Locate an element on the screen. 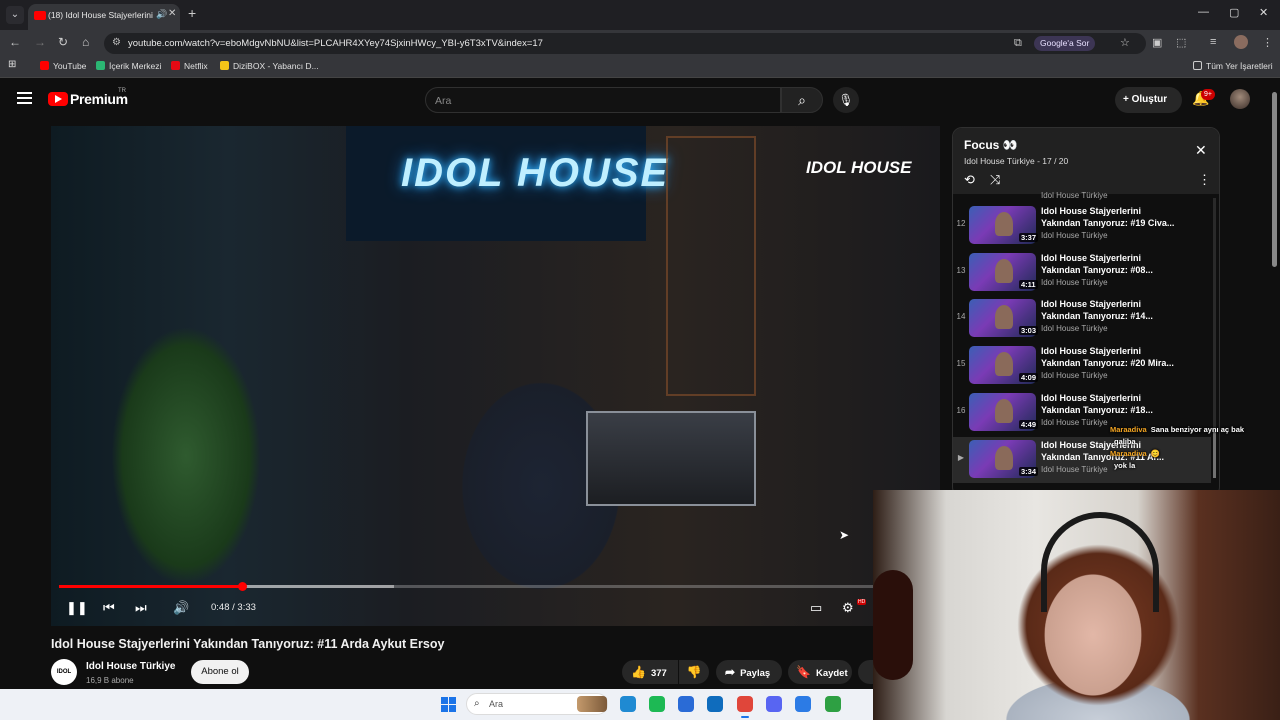  discord-icon is located at coordinates (774, 704).